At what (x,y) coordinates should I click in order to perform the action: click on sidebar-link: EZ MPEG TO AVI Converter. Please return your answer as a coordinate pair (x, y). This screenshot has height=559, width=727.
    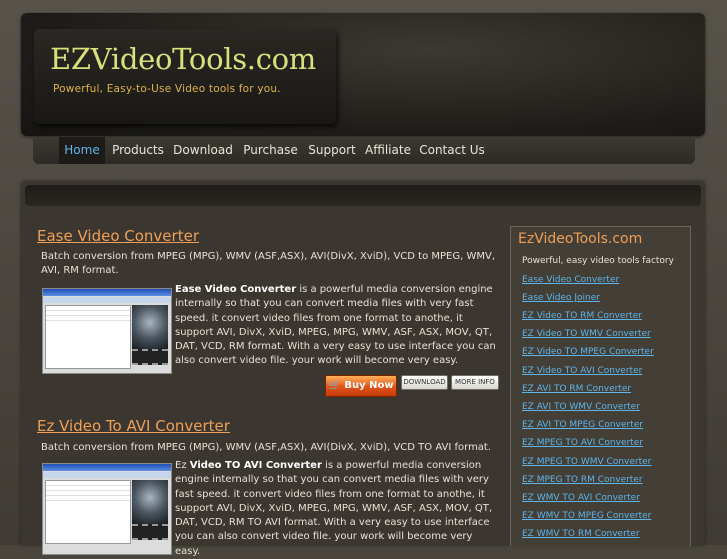
    Looking at the image, I should click on (582, 443).